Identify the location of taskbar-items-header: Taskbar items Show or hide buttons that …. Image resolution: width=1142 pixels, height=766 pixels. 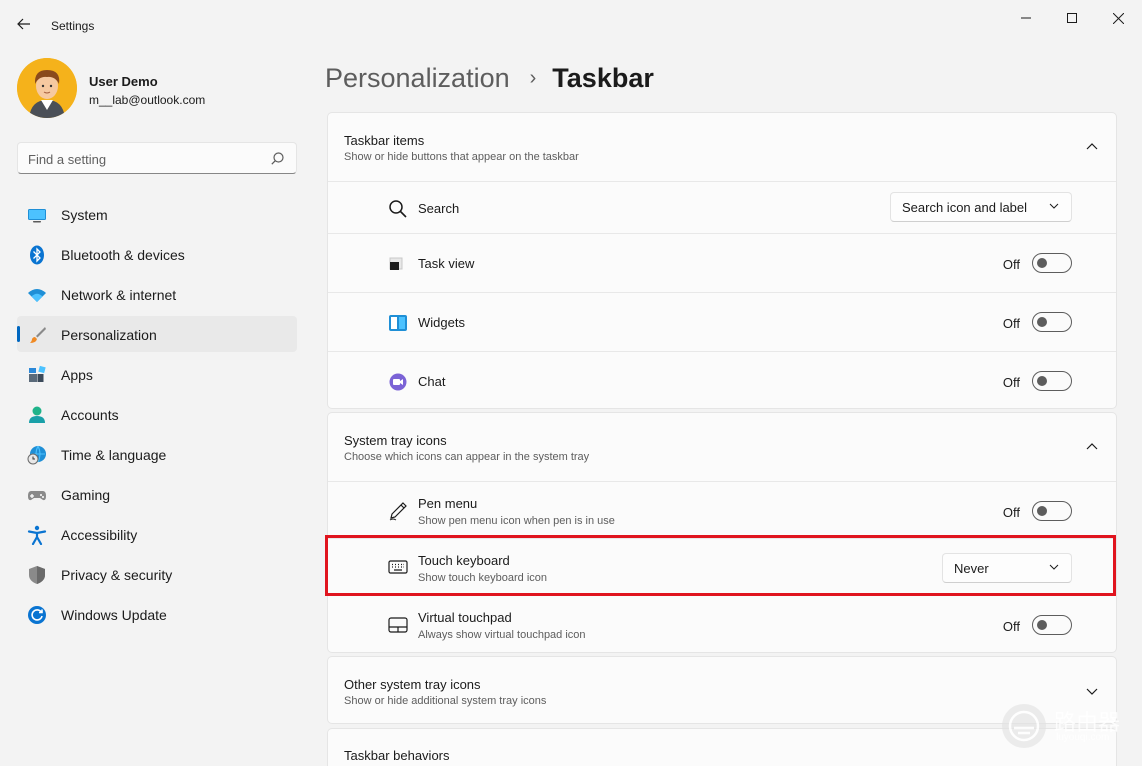
(722, 147).